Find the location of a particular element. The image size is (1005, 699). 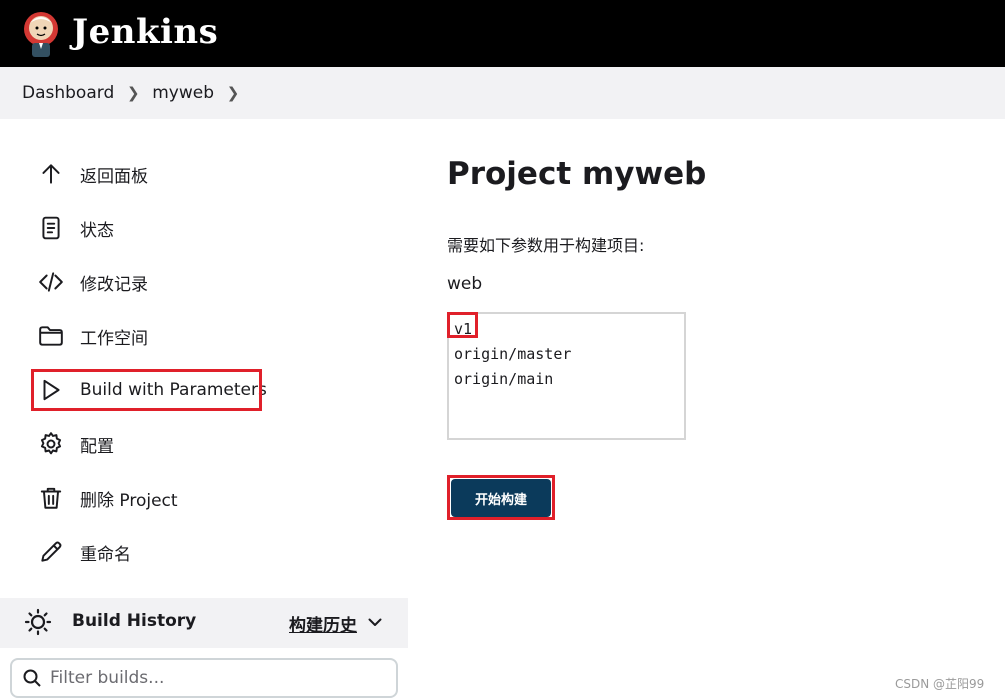

sidebar-item-label: 工作空间 is located at coordinates (114, 338).